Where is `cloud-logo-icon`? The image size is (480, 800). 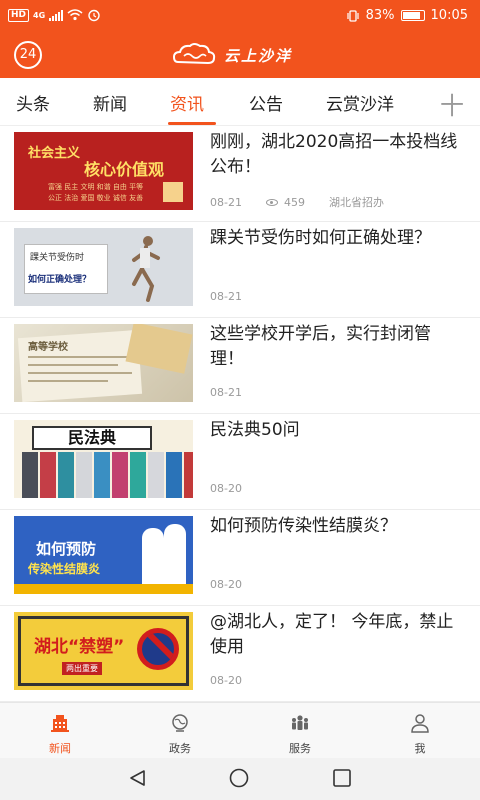
cloud-logo-icon is located at coordinates (194, 54).